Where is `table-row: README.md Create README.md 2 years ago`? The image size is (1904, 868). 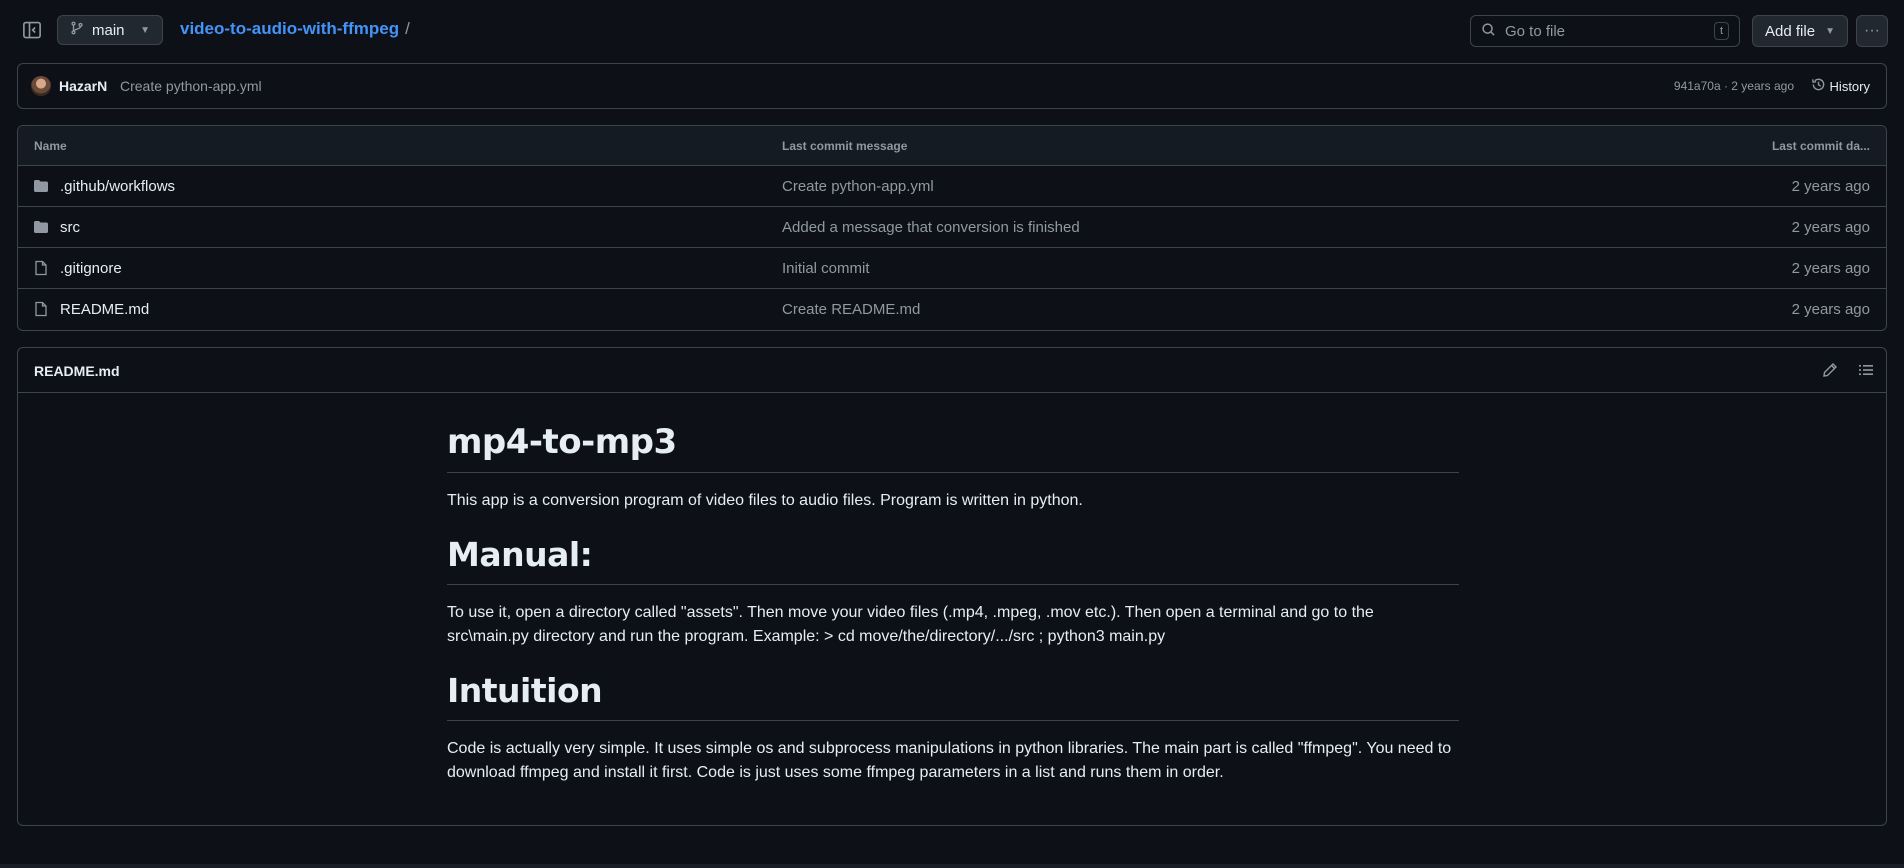 table-row: README.md Create README.md 2 years ago is located at coordinates (952, 309).